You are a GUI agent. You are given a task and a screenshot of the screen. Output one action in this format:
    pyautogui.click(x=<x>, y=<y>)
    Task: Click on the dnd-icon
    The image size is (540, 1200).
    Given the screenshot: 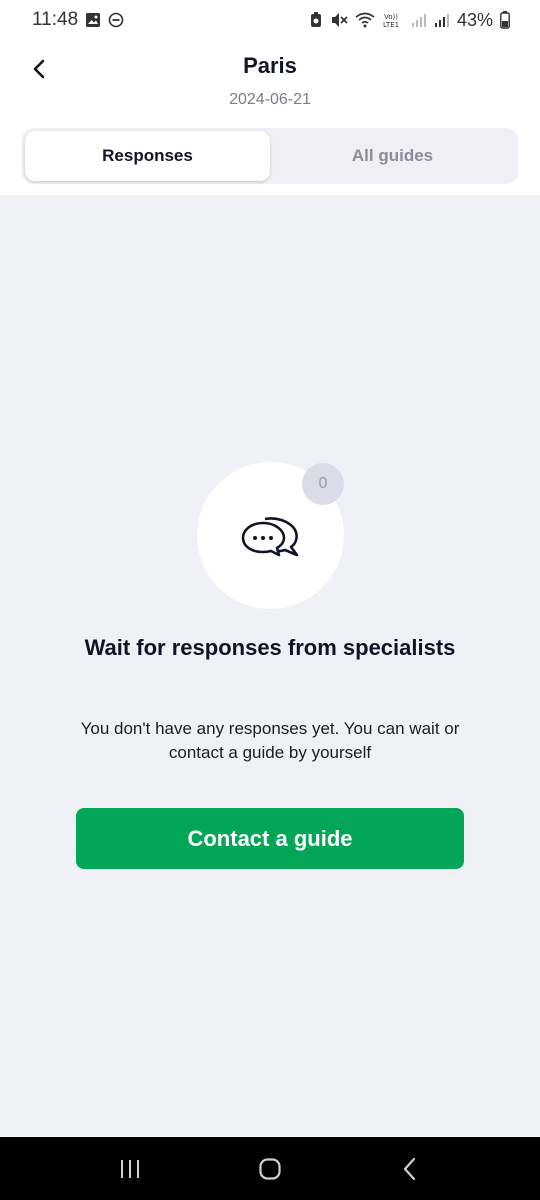 What is the action you would take?
    pyautogui.click(x=116, y=20)
    